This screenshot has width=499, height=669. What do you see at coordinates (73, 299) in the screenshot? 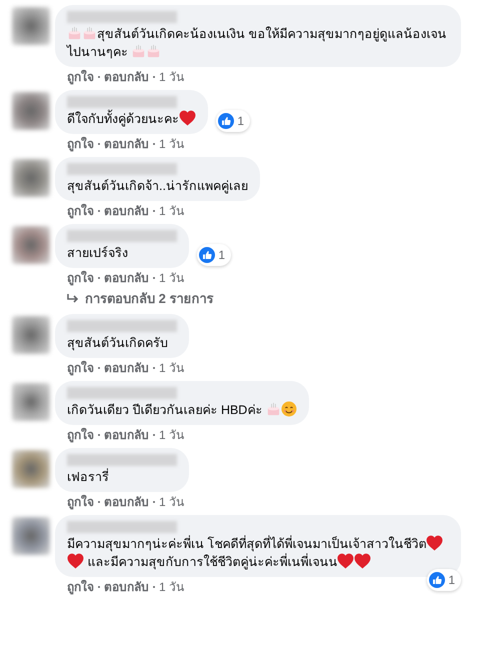
I see `reply-arrow-icon` at bounding box center [73, 299].